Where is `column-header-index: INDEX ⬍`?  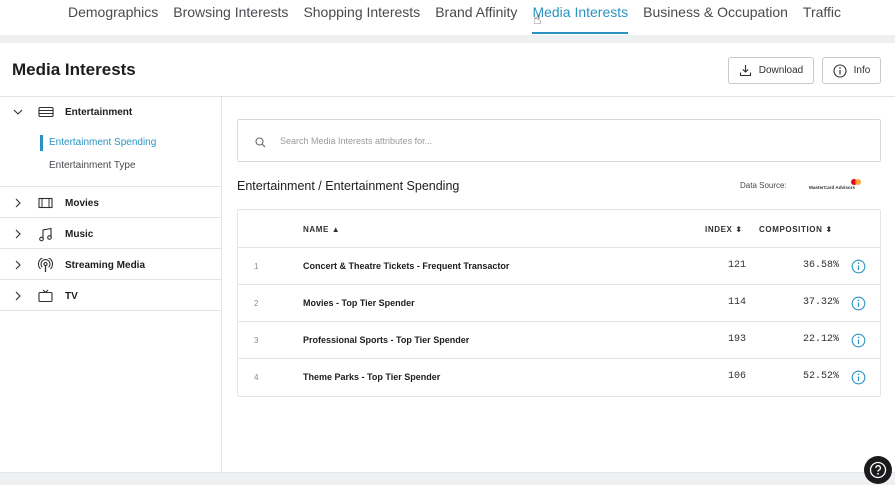
column-header-index: INDEX ⬍ is located at coordinates (724, 229).